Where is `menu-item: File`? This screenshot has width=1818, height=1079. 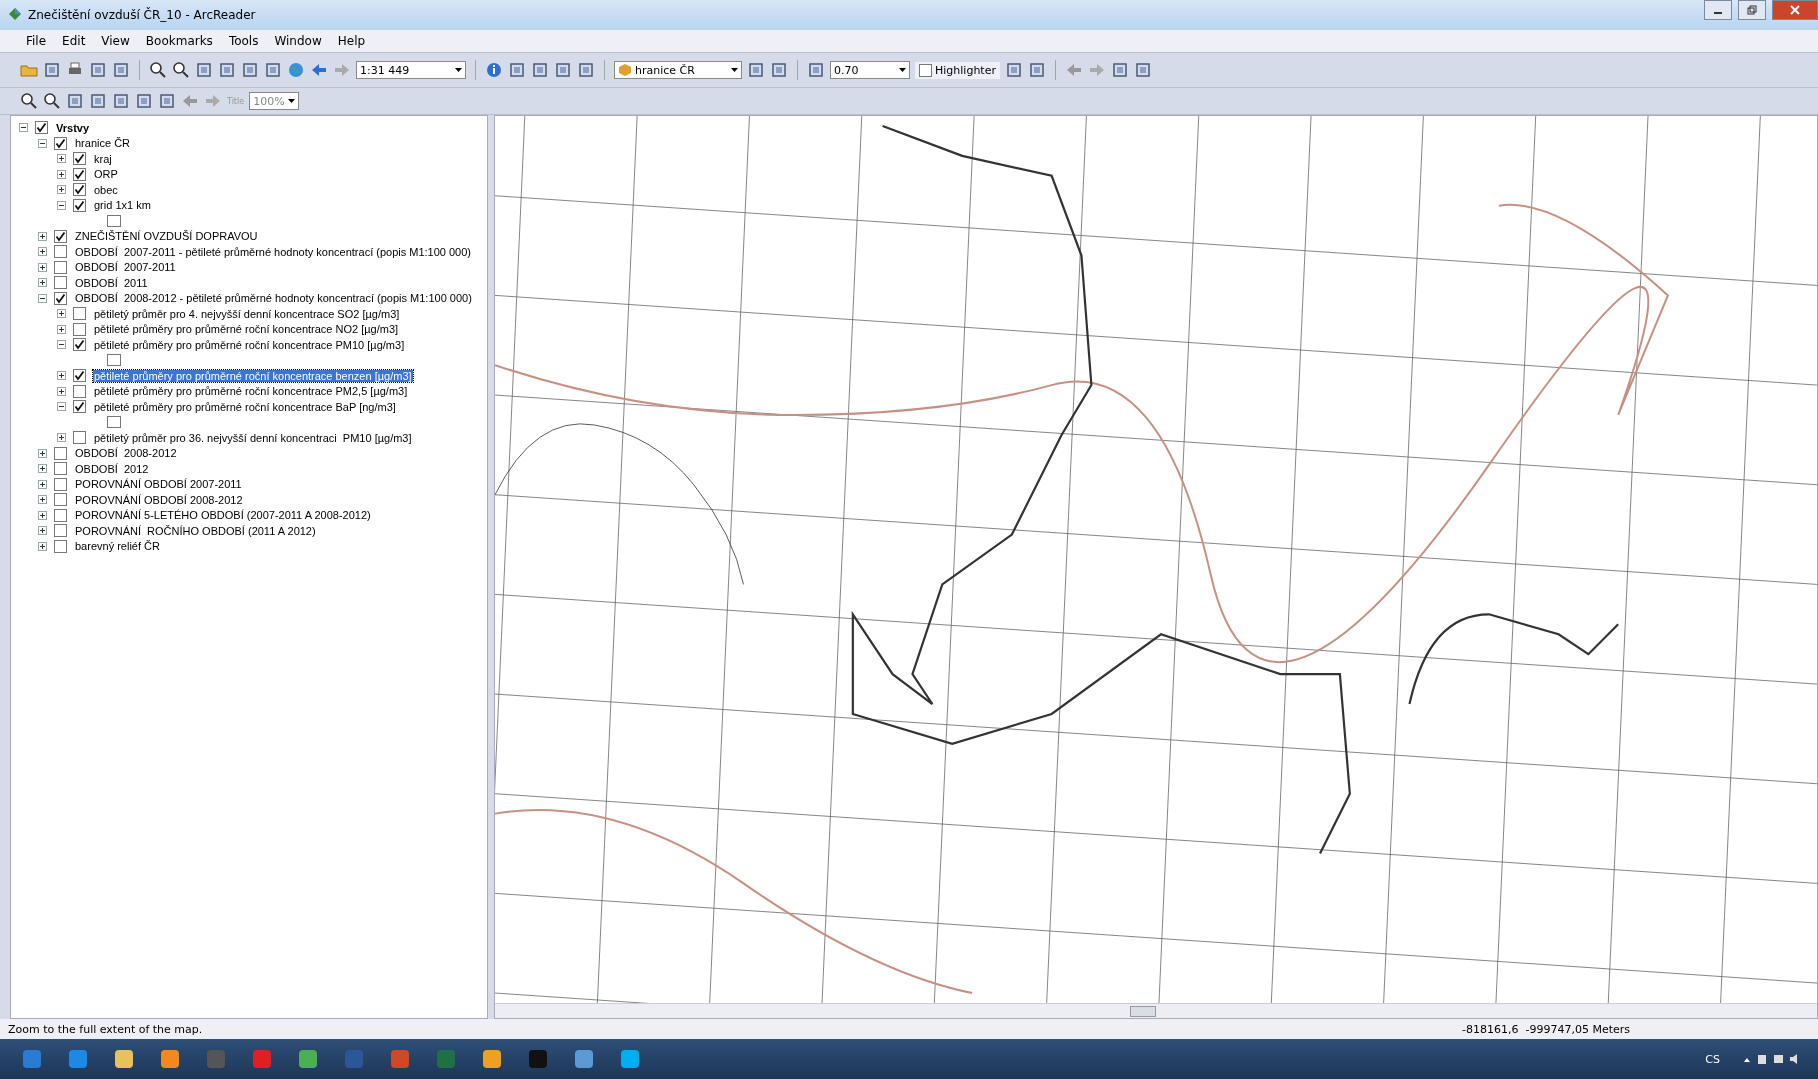 menu-item: File is located at coordinates (36, 41).